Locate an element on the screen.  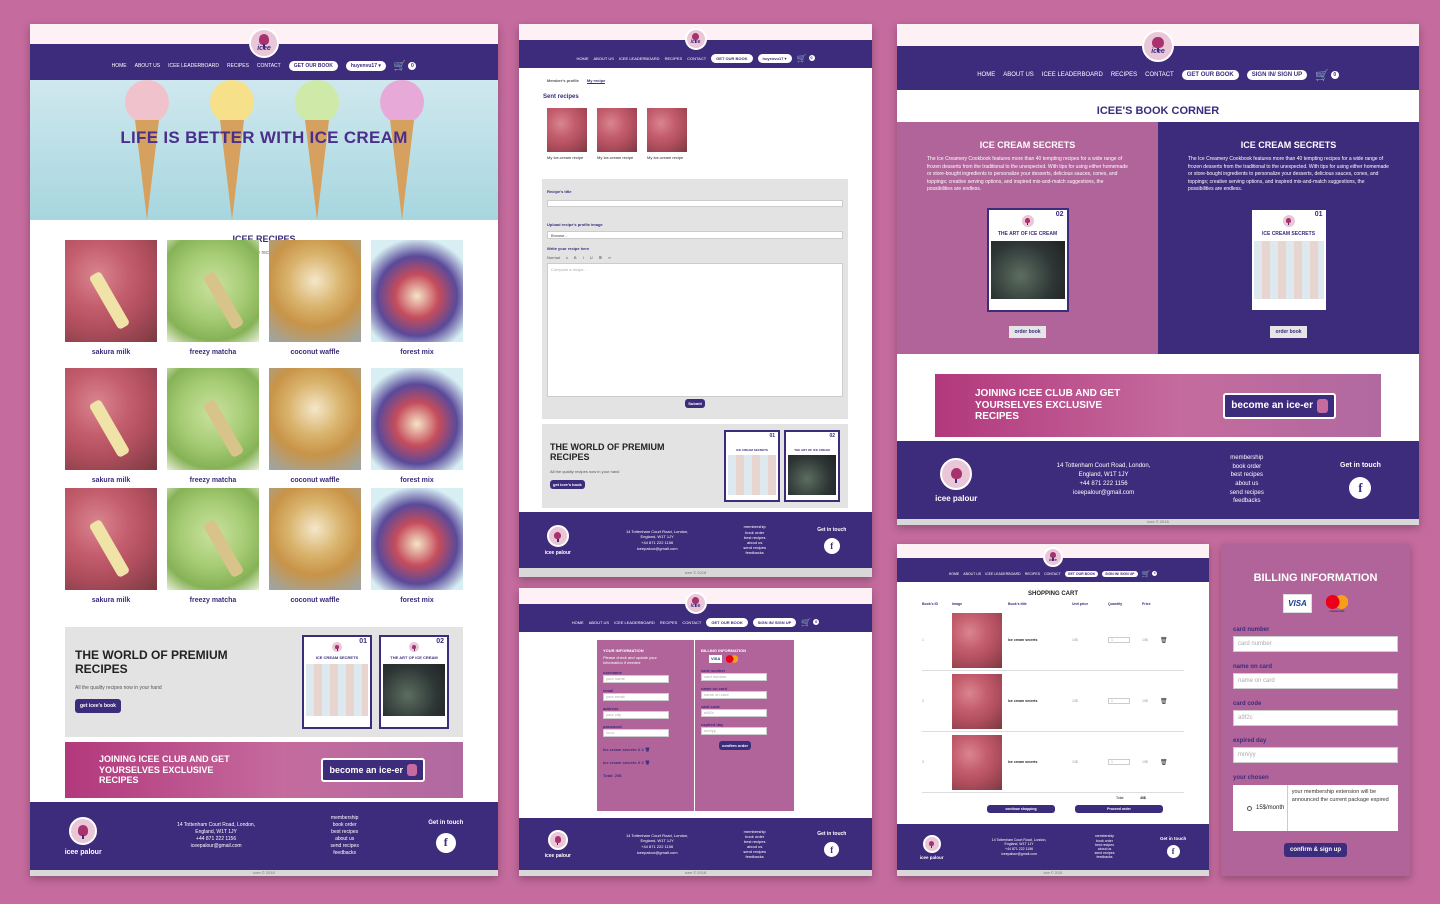
card-number-input: card number is located at coordinates (734, 677).